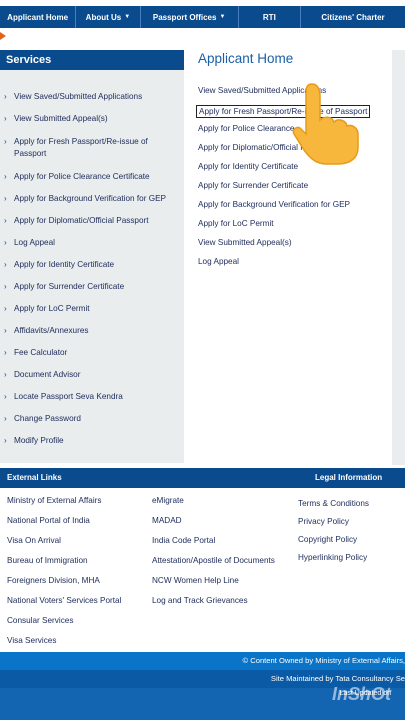  Describe the element at coordinates (183, 540) in the screenshot. I see `footer-link: India Code Portal` at that location.